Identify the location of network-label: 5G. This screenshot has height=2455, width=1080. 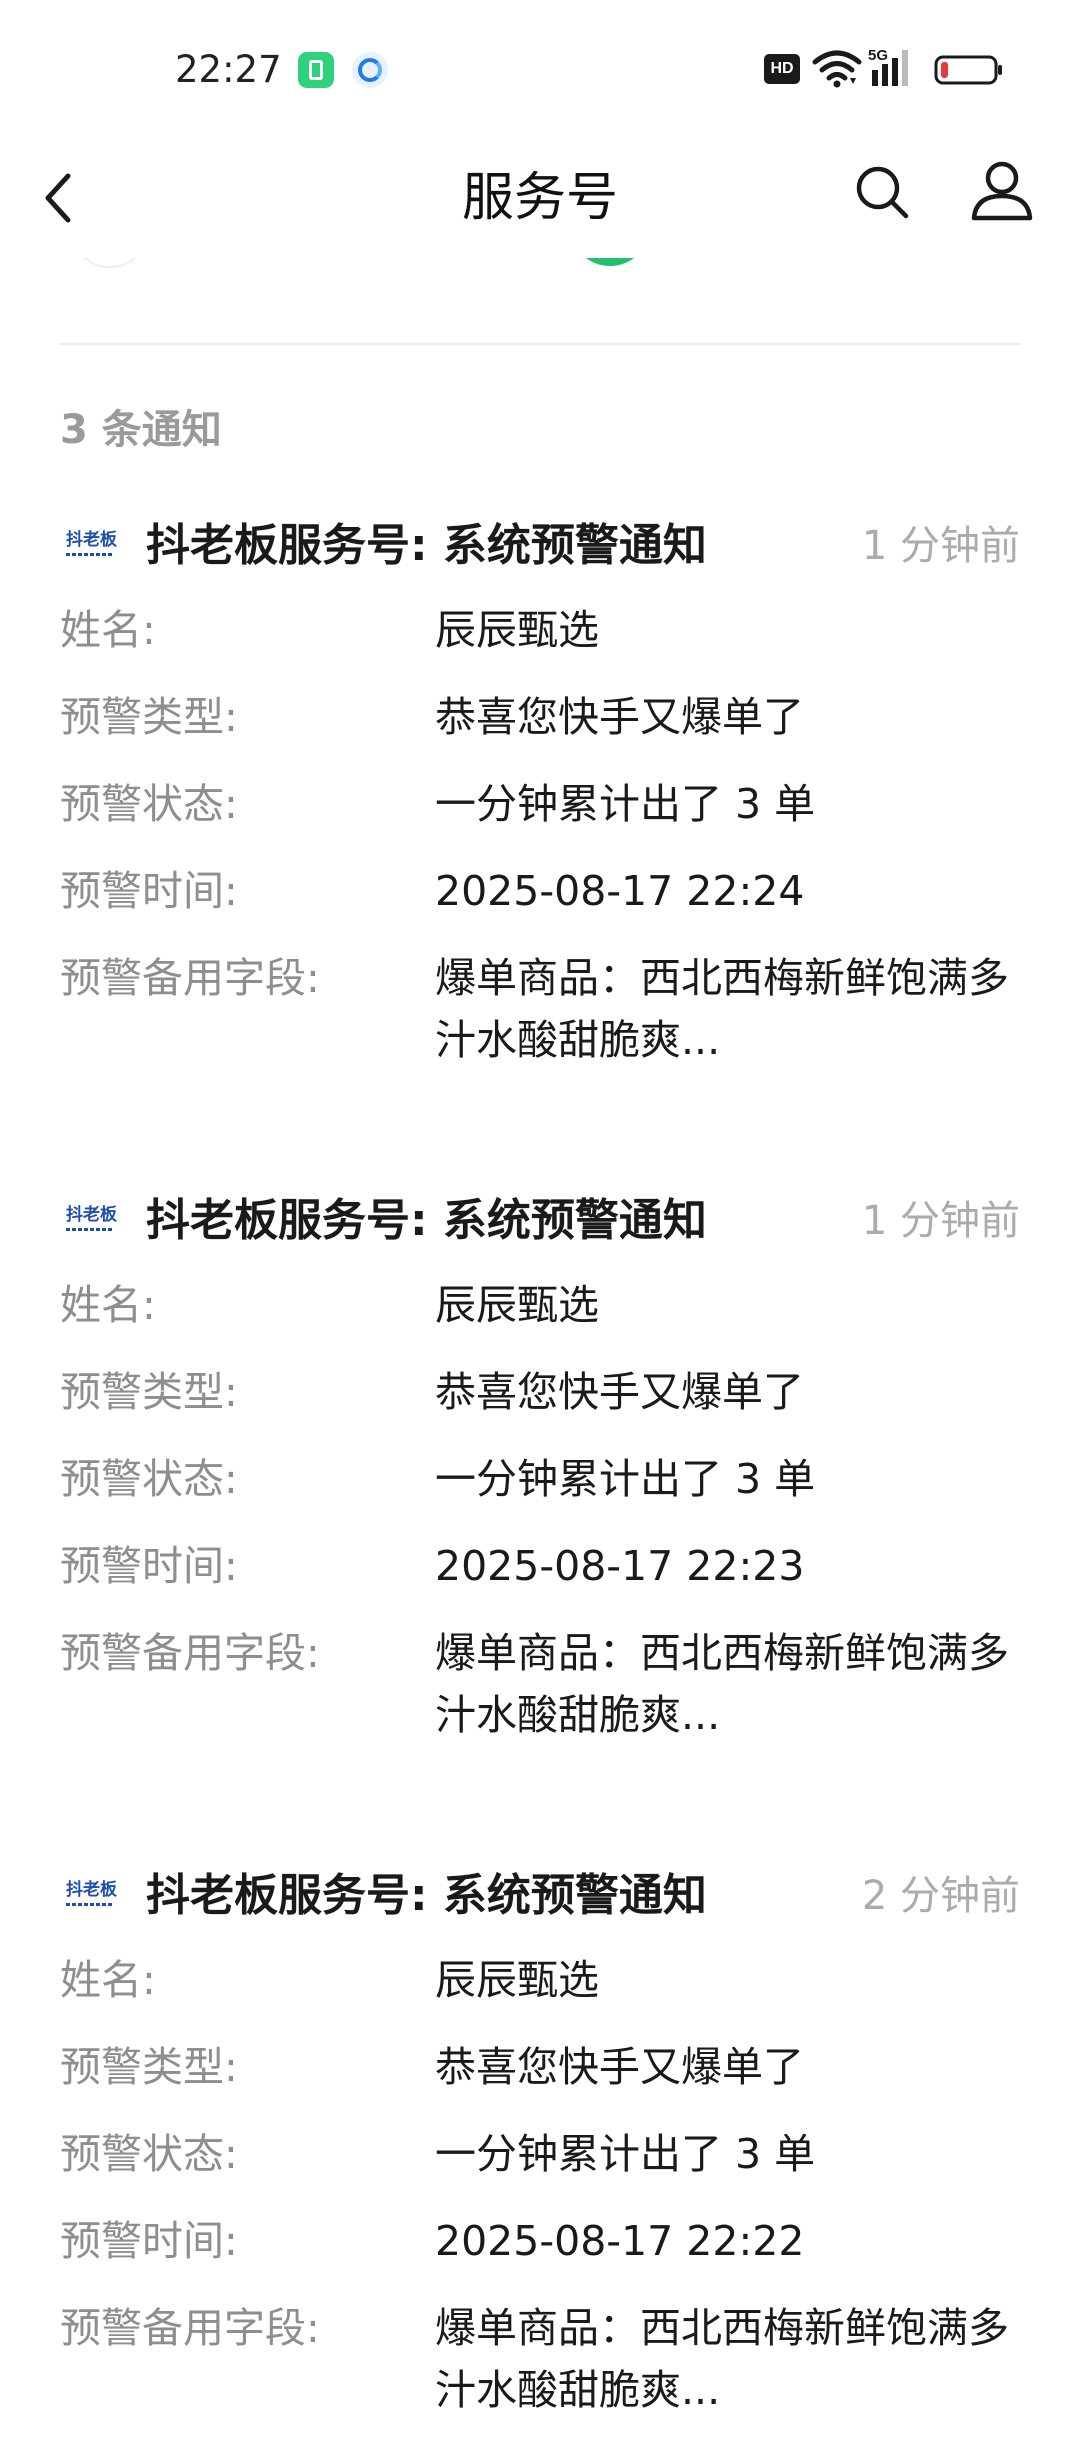
(878, 55).